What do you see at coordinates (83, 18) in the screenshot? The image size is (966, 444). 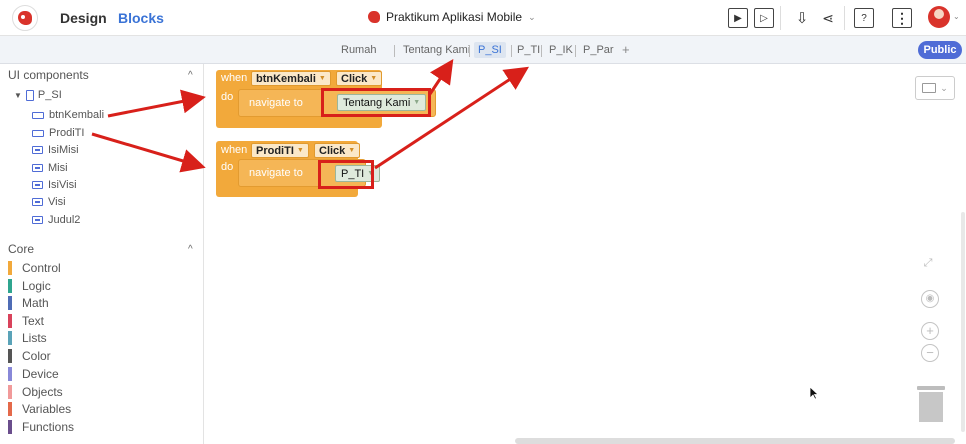 I see `design-tab: Design` at bounding box center [83, 18].